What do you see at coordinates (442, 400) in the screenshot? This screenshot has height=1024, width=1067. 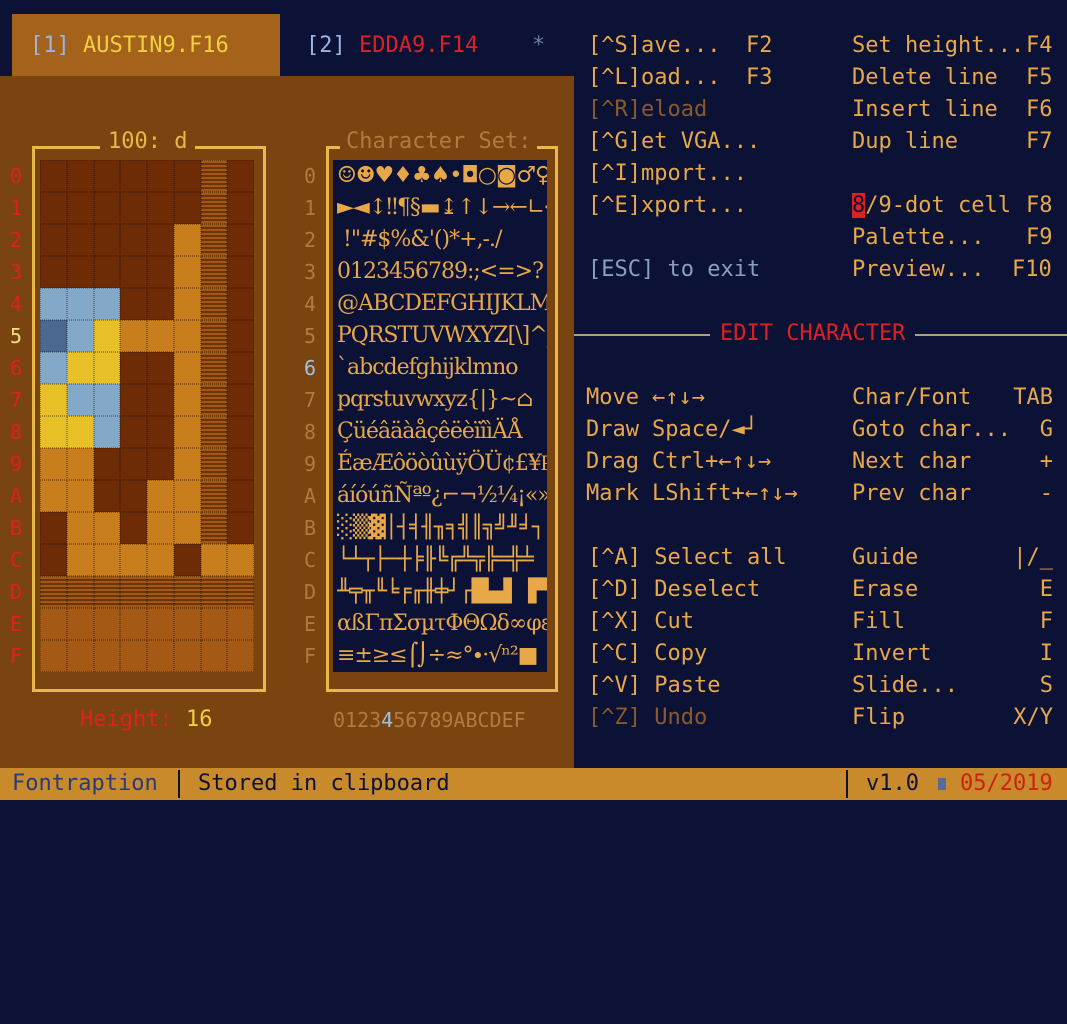 I see `charset-row: pqrstuvwxyz{|}~⌂` at bounding box center [442, 400].